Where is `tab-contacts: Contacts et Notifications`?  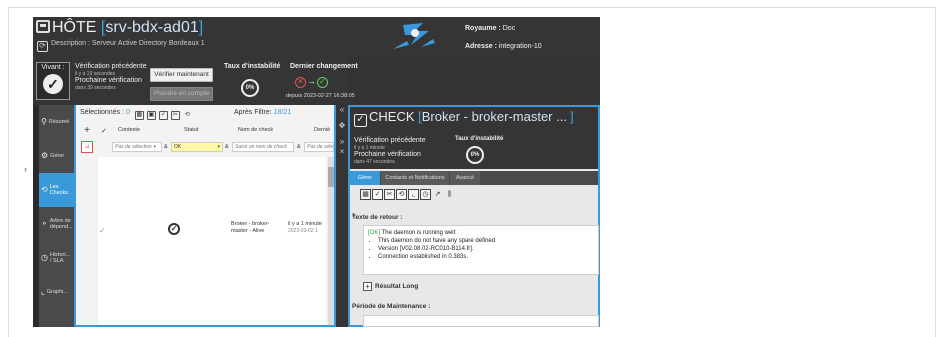
tab-contacts: Contacts et Notifications is located at coordinates (415, 178).